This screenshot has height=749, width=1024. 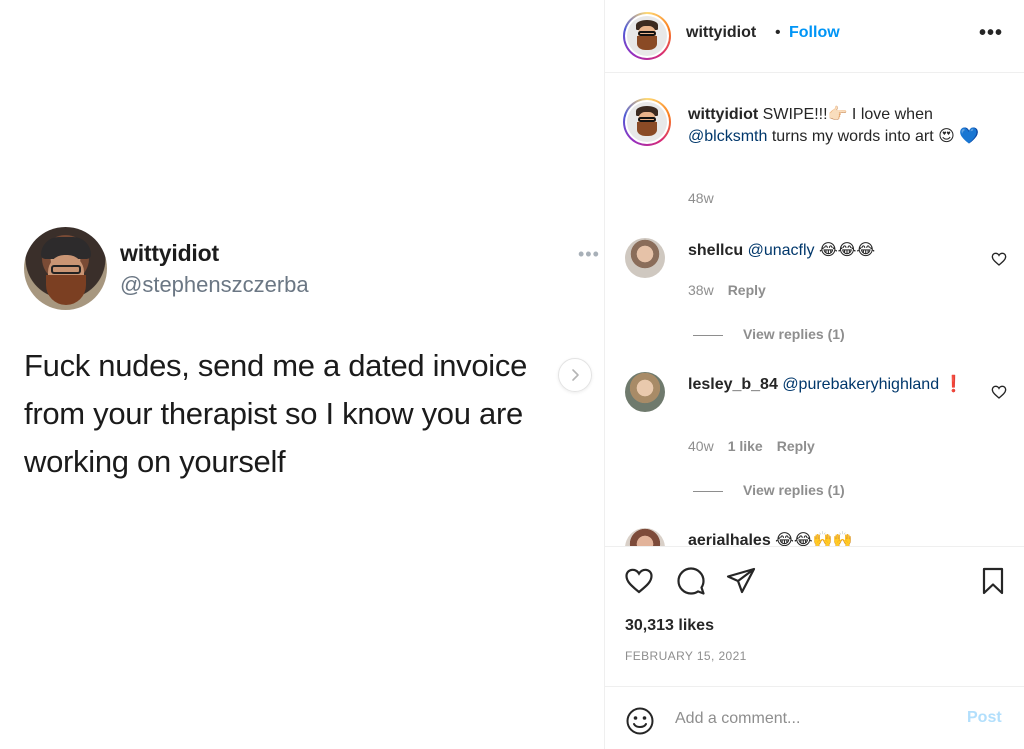 What do you see at coordinates (741, 581) in the screenshot?
I see `share-send-icon` at bounding box center [741, 581].